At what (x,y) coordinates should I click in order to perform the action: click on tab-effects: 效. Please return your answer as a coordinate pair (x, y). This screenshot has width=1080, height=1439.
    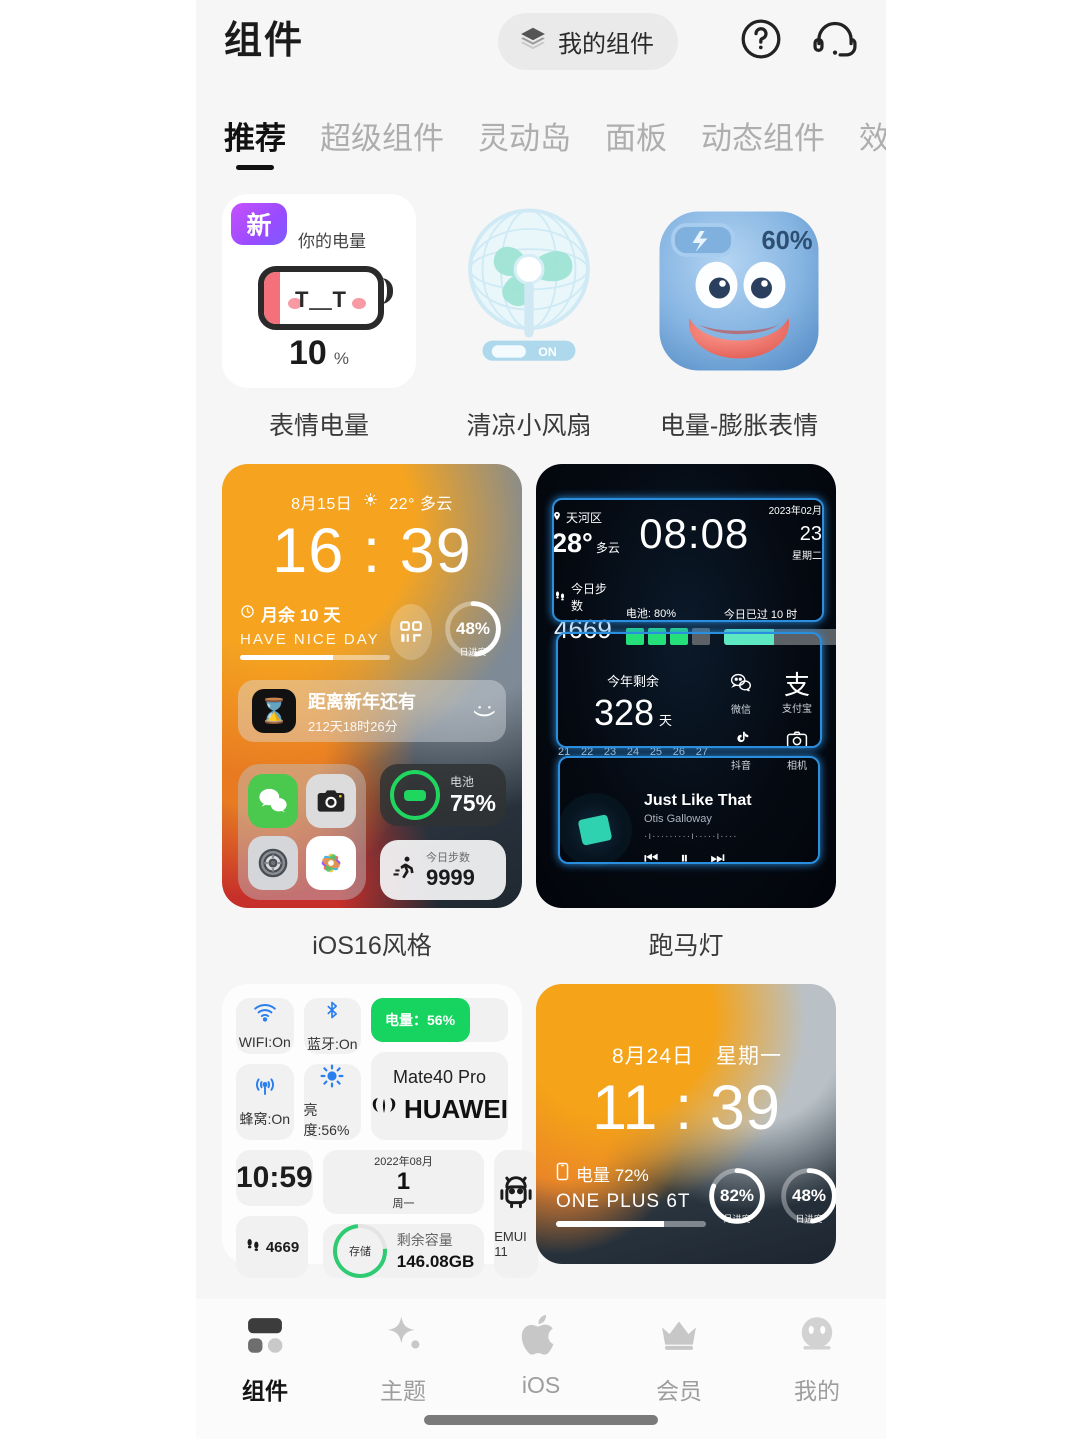
    Looking at the image, I should click on (872, 141).